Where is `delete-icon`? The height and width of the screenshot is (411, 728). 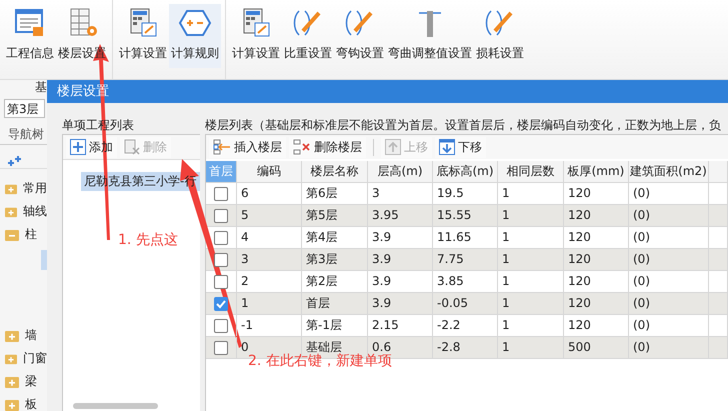 delete-icon is located at coordinates (132, 147).